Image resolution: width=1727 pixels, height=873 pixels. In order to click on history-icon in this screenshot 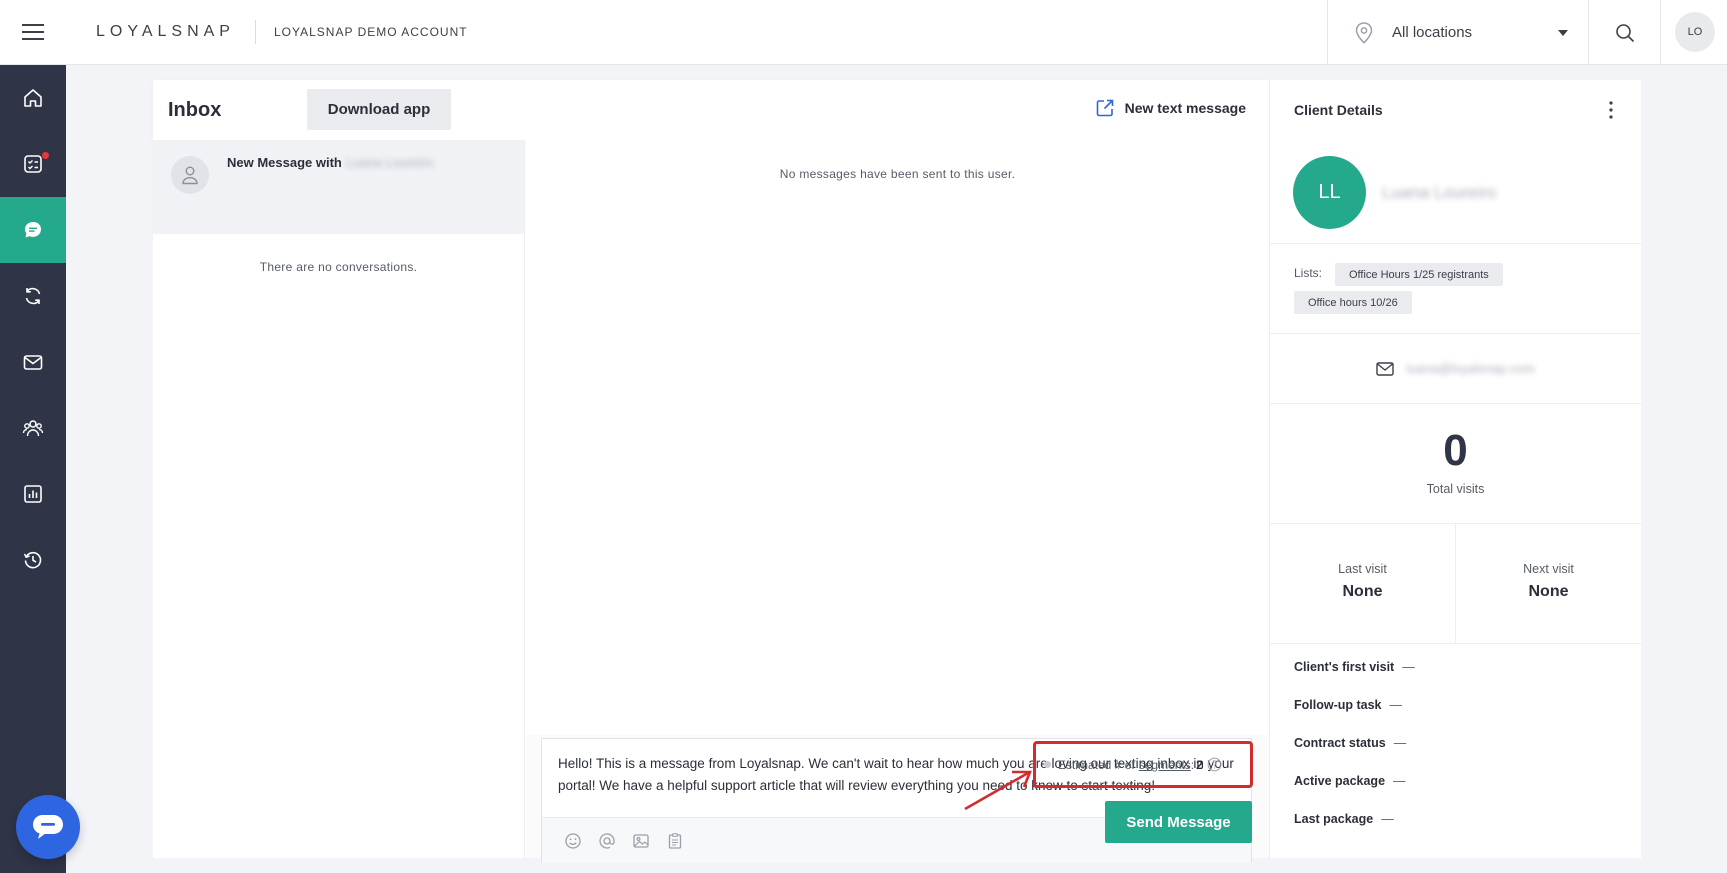, I will do `click(32, 560)`.